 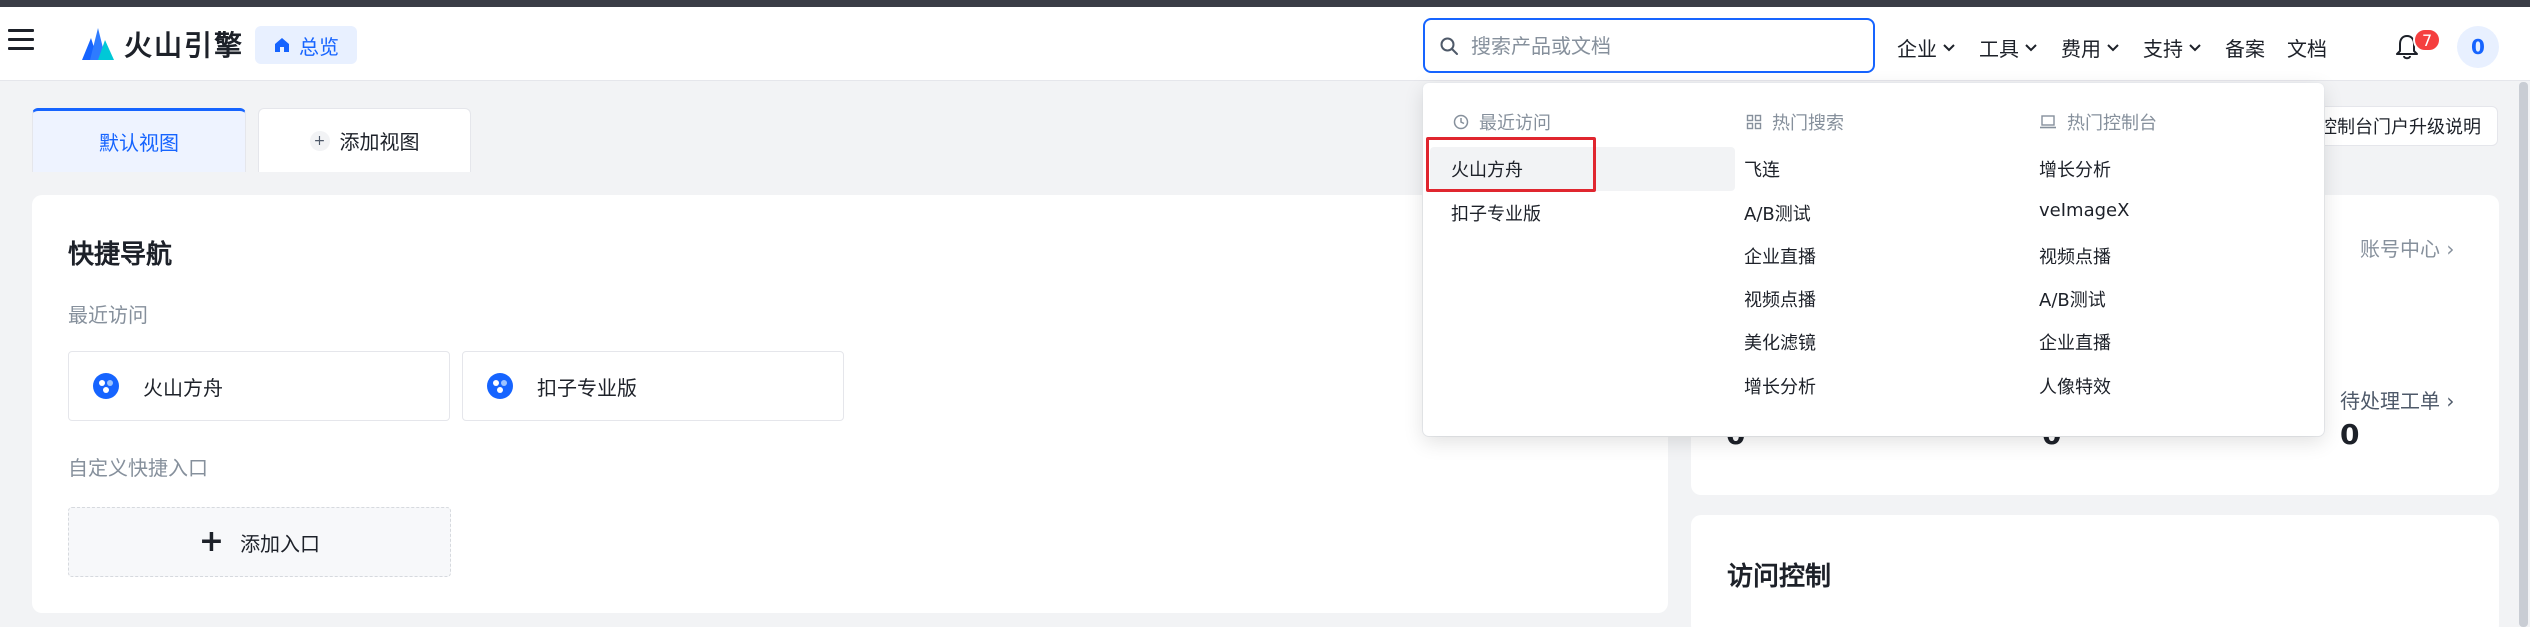 What do you see at coordinates (106, 386) in the screenshot?
I see `ark-product-icon` at bounding box center [106, 386].